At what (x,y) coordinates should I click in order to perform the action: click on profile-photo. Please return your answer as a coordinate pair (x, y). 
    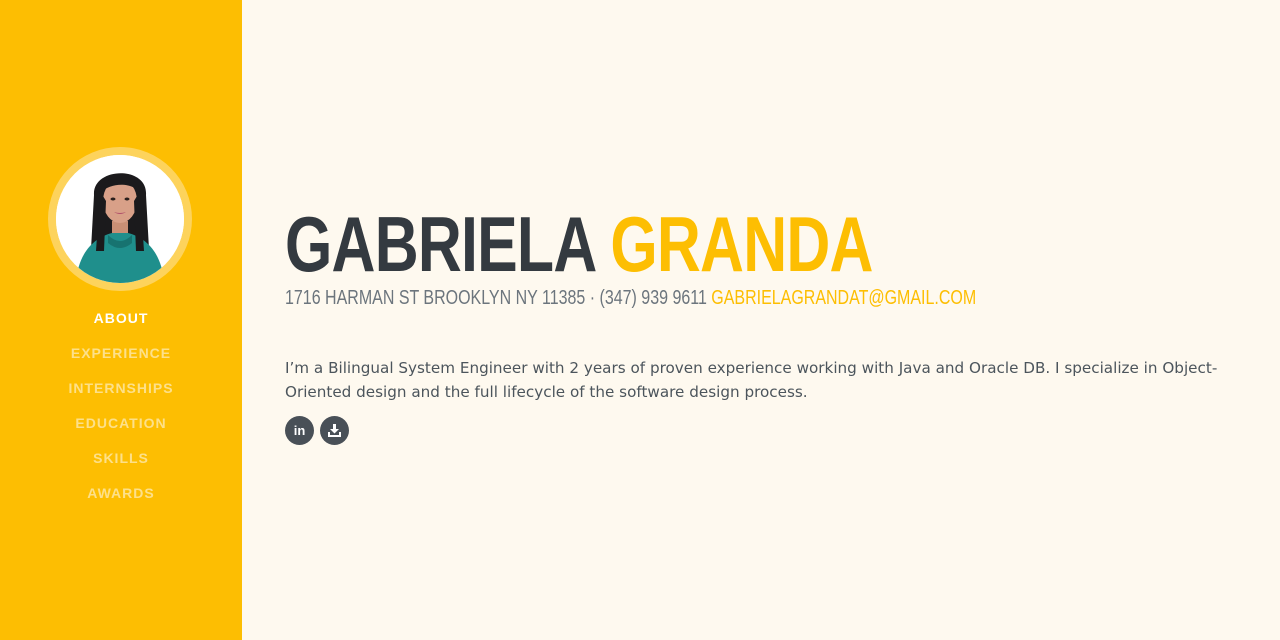
    Looking at the image, I should click on (120, 219).